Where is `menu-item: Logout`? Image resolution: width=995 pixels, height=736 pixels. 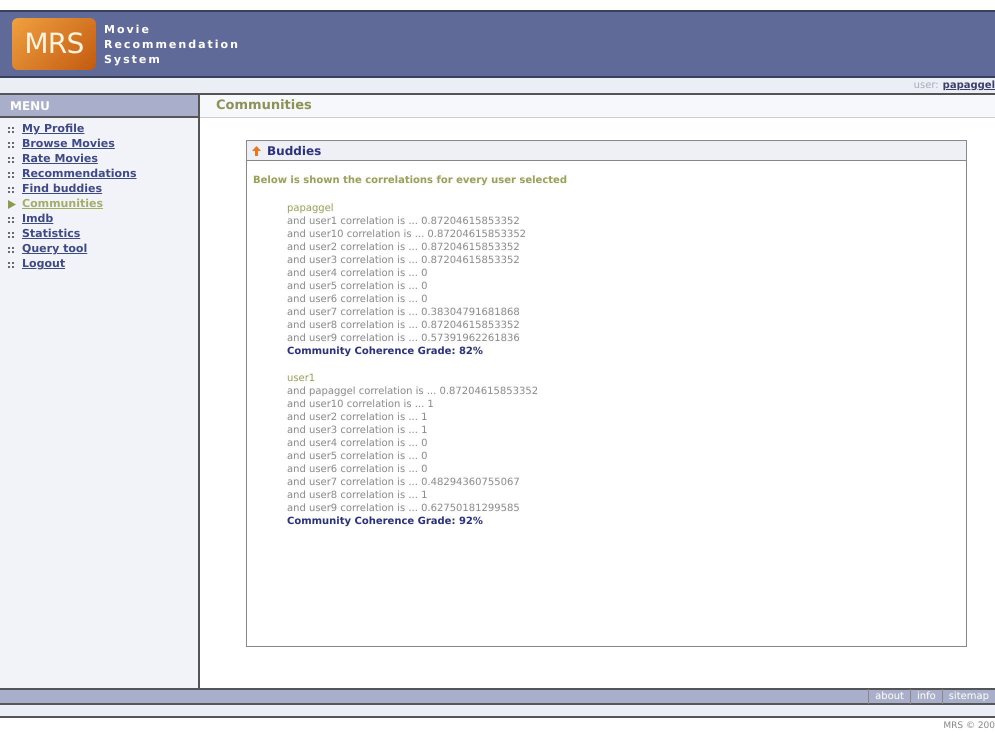 menu-item: Logout is located at coordinates (44, 264).